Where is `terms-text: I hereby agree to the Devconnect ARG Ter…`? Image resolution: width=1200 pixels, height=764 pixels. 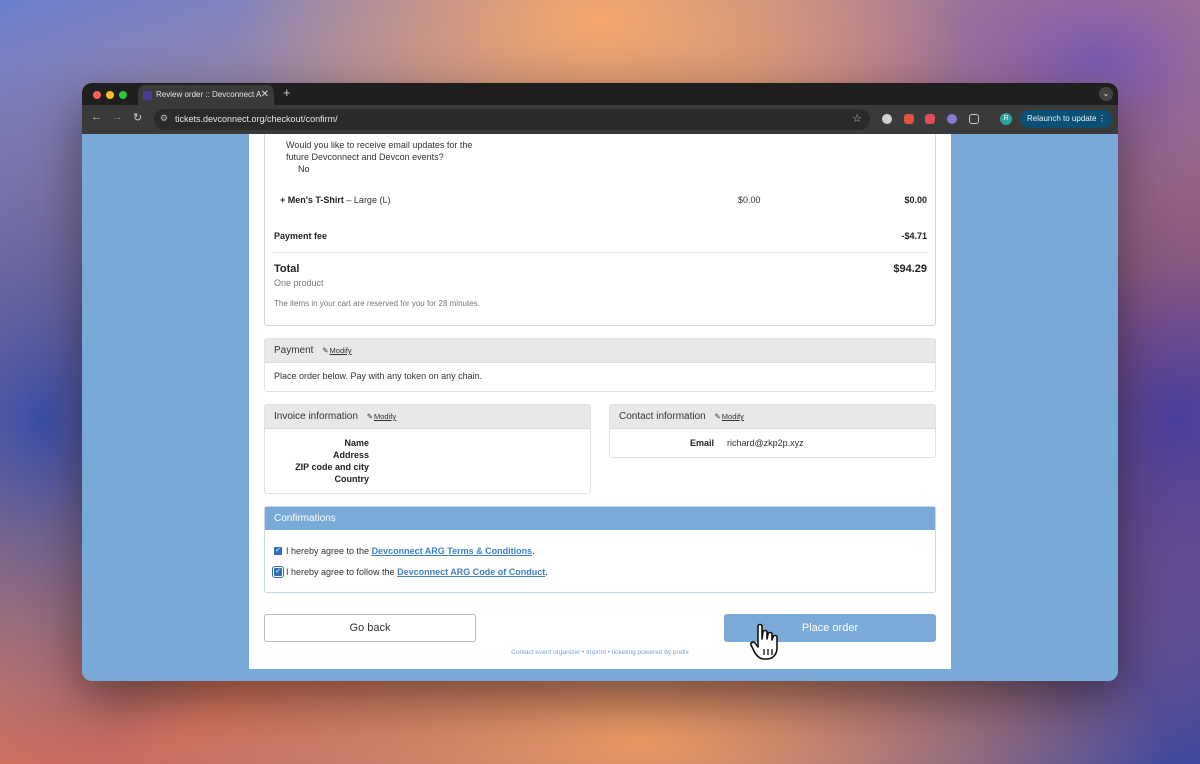
terms-text: I hereby agree to the Devconnect ARG Ter… is located at coordinates (410, 551).